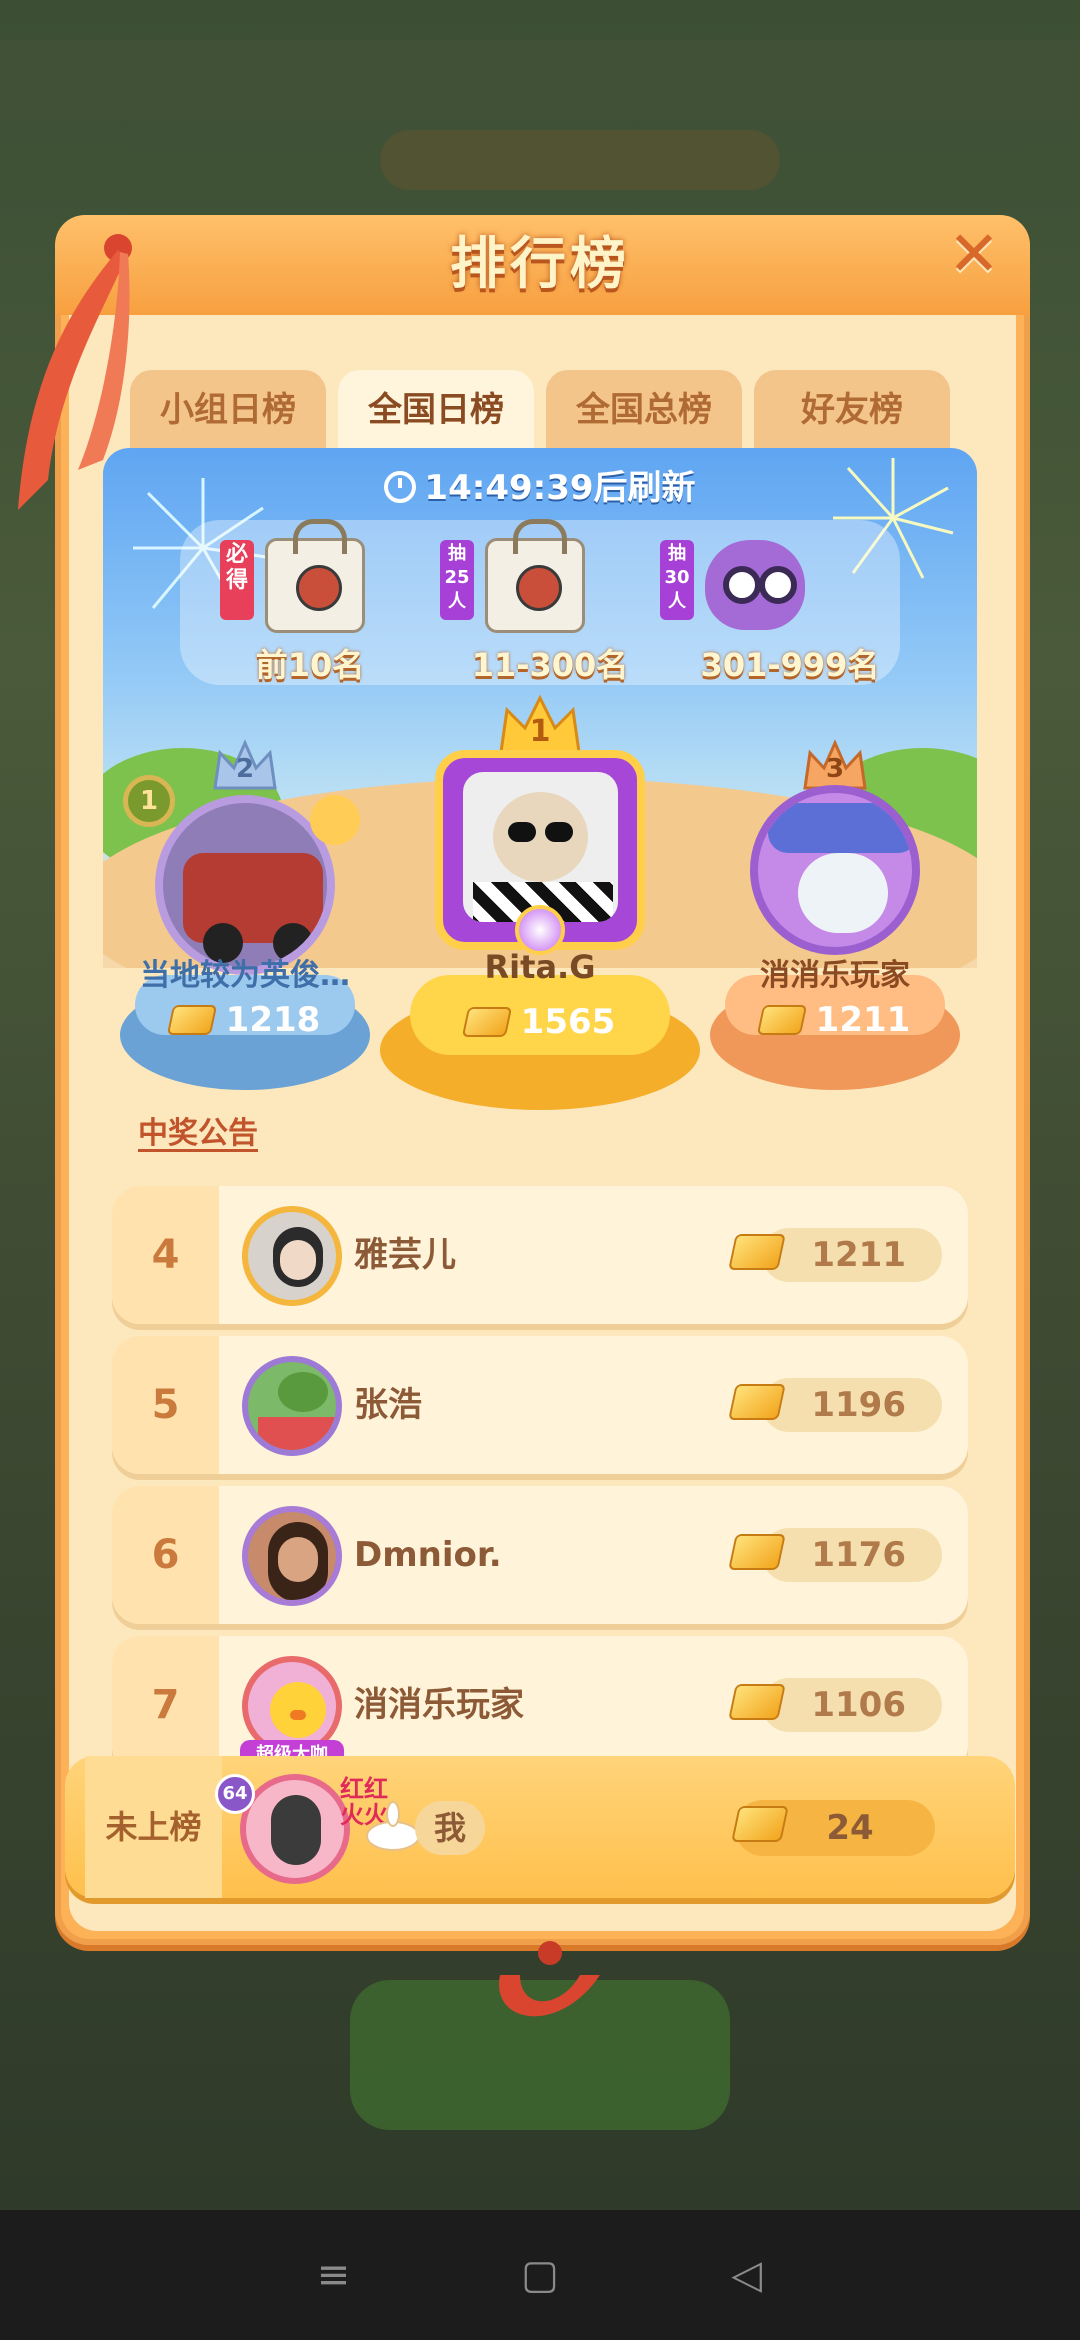 The height and width of the screenshot is (2340, 1080). I want to click on reward-label: 11-300名, so click(550, 665).